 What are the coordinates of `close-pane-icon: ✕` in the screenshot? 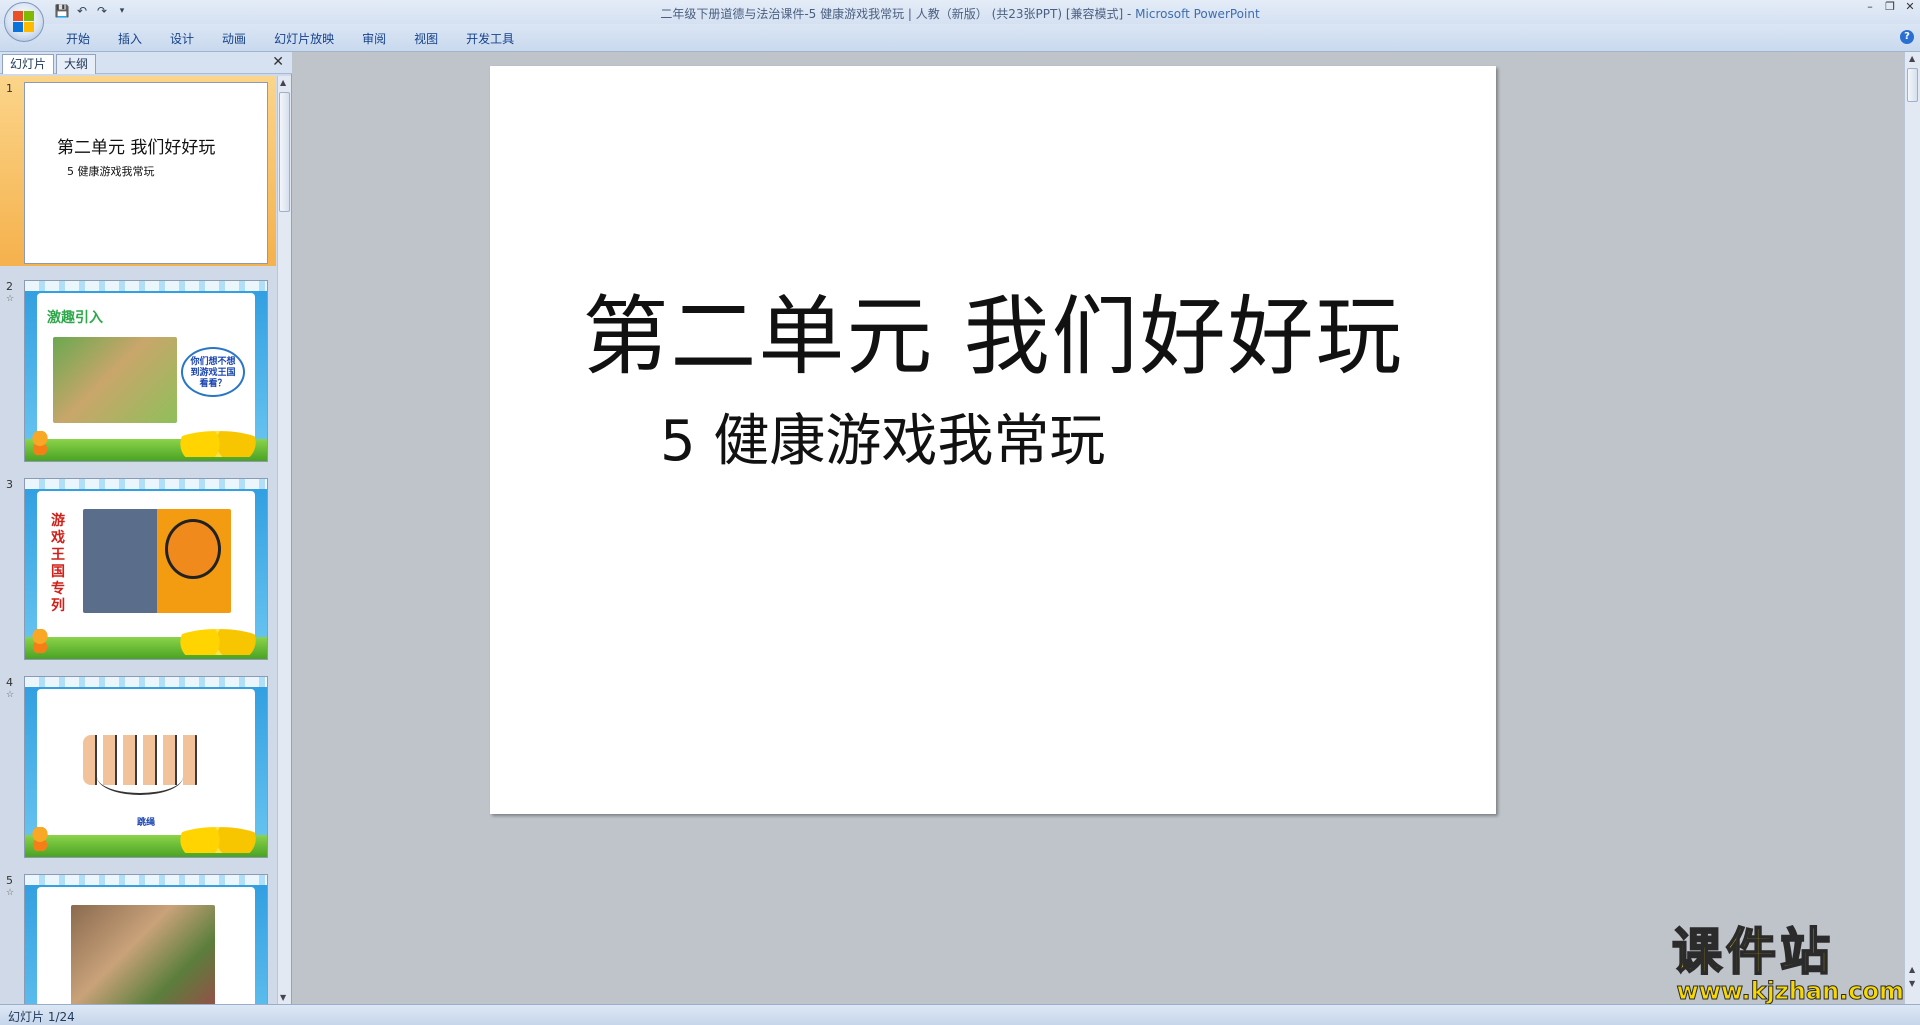 It's located at (278, 62).